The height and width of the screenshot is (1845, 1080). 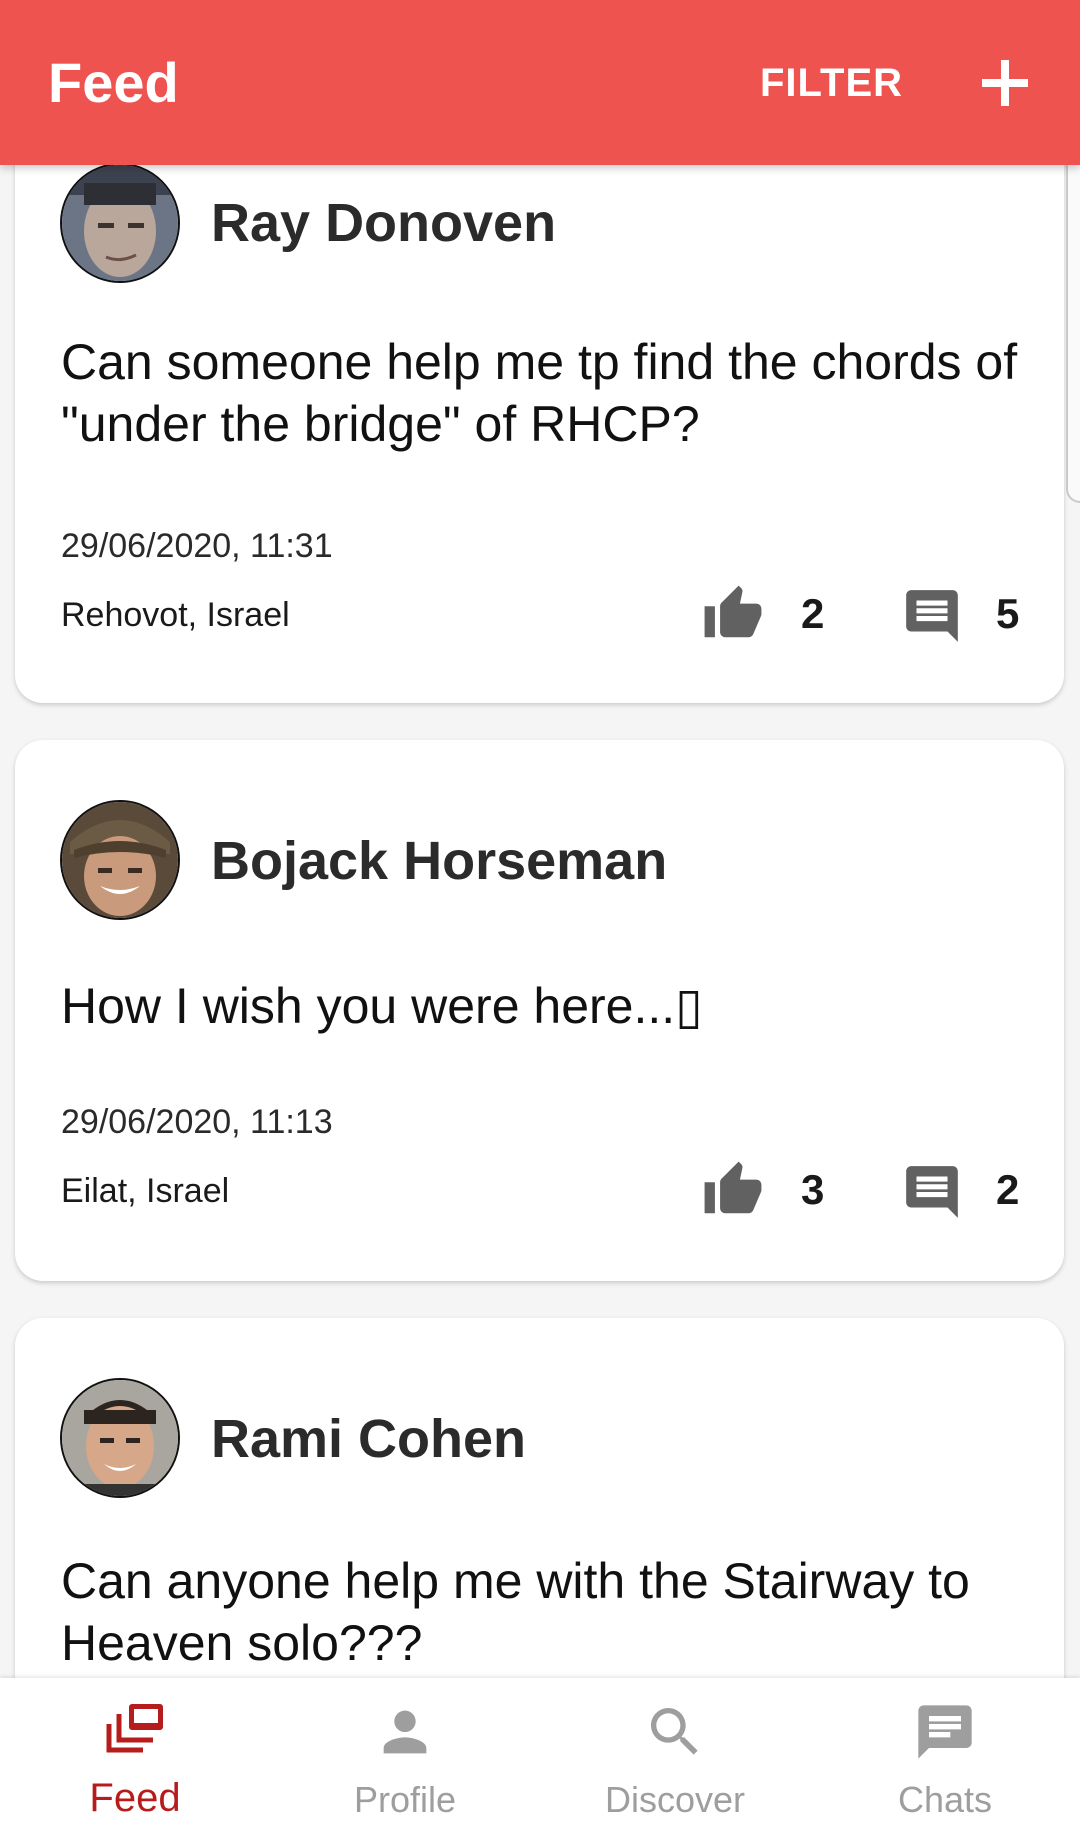 I want to click on post-text: How I wish you were here...▯, so click(x=382, y=1006).